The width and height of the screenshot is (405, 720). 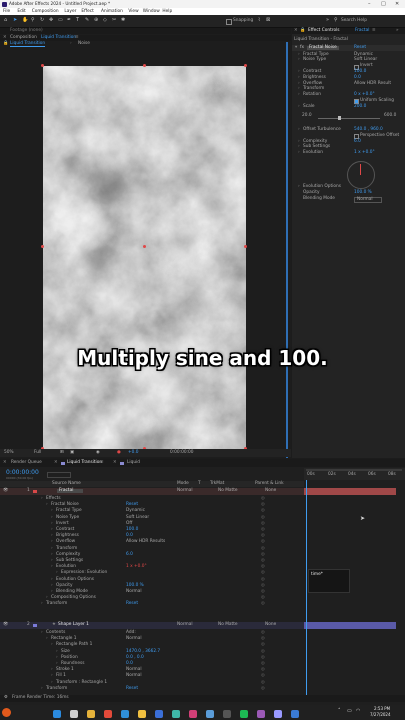 What do you see at coordinates (87, 20) in the screenshot?
I see `brush-tool-icon: ✎` at bounding box center [87, 20].